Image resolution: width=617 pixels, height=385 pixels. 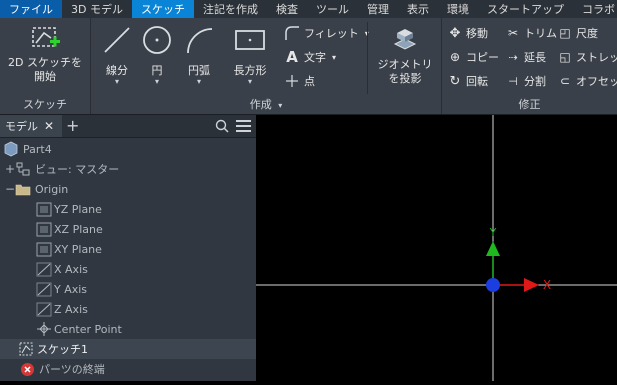 I want to click on offset-icon: ⊂, so click(x=565, y=81).